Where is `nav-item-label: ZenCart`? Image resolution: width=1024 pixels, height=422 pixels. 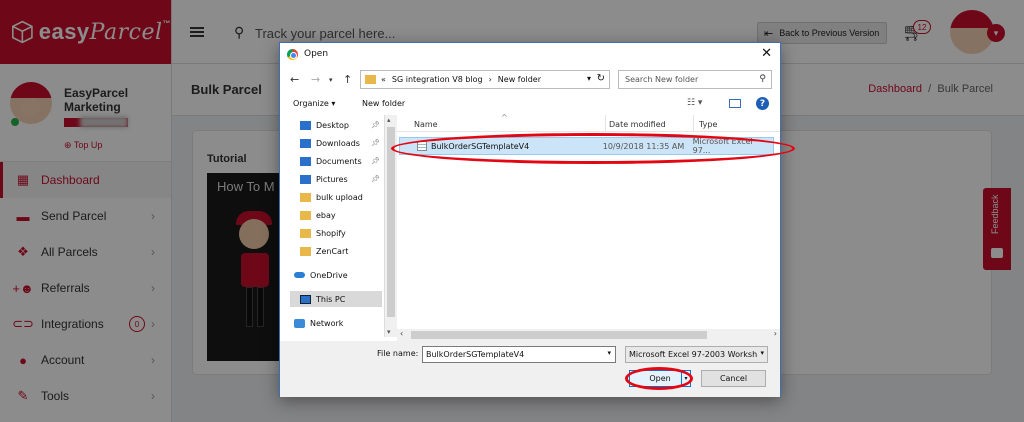 nav-item-label: ZenCart is located at coordinates (332, 251).